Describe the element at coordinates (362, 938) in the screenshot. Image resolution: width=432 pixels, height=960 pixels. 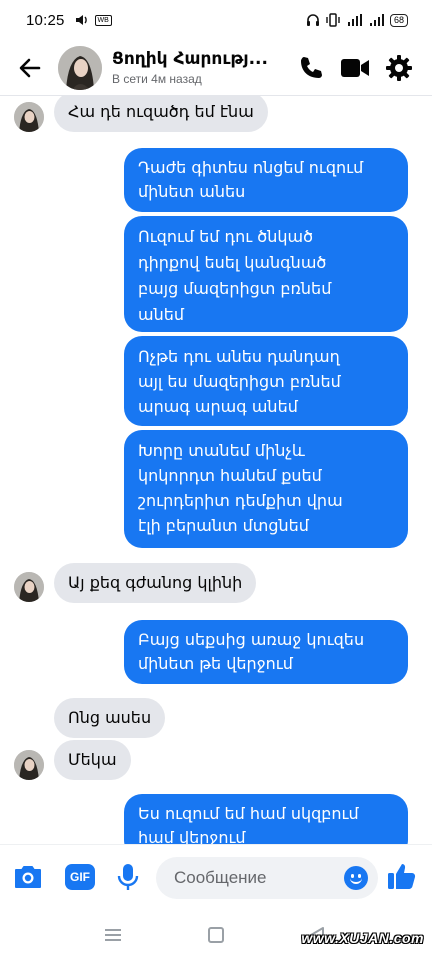
I see `watermark-text: www.XUJAN.com` at that location.